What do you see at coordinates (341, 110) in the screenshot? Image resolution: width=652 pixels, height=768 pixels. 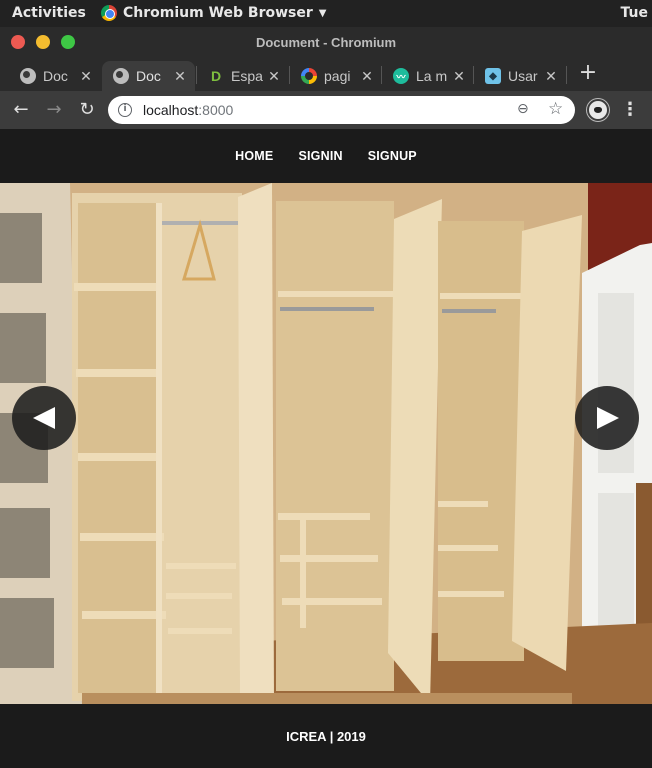 I see `address-bar: i localhost:8000 ⊖ ☆` at bounding box center [341, 110].